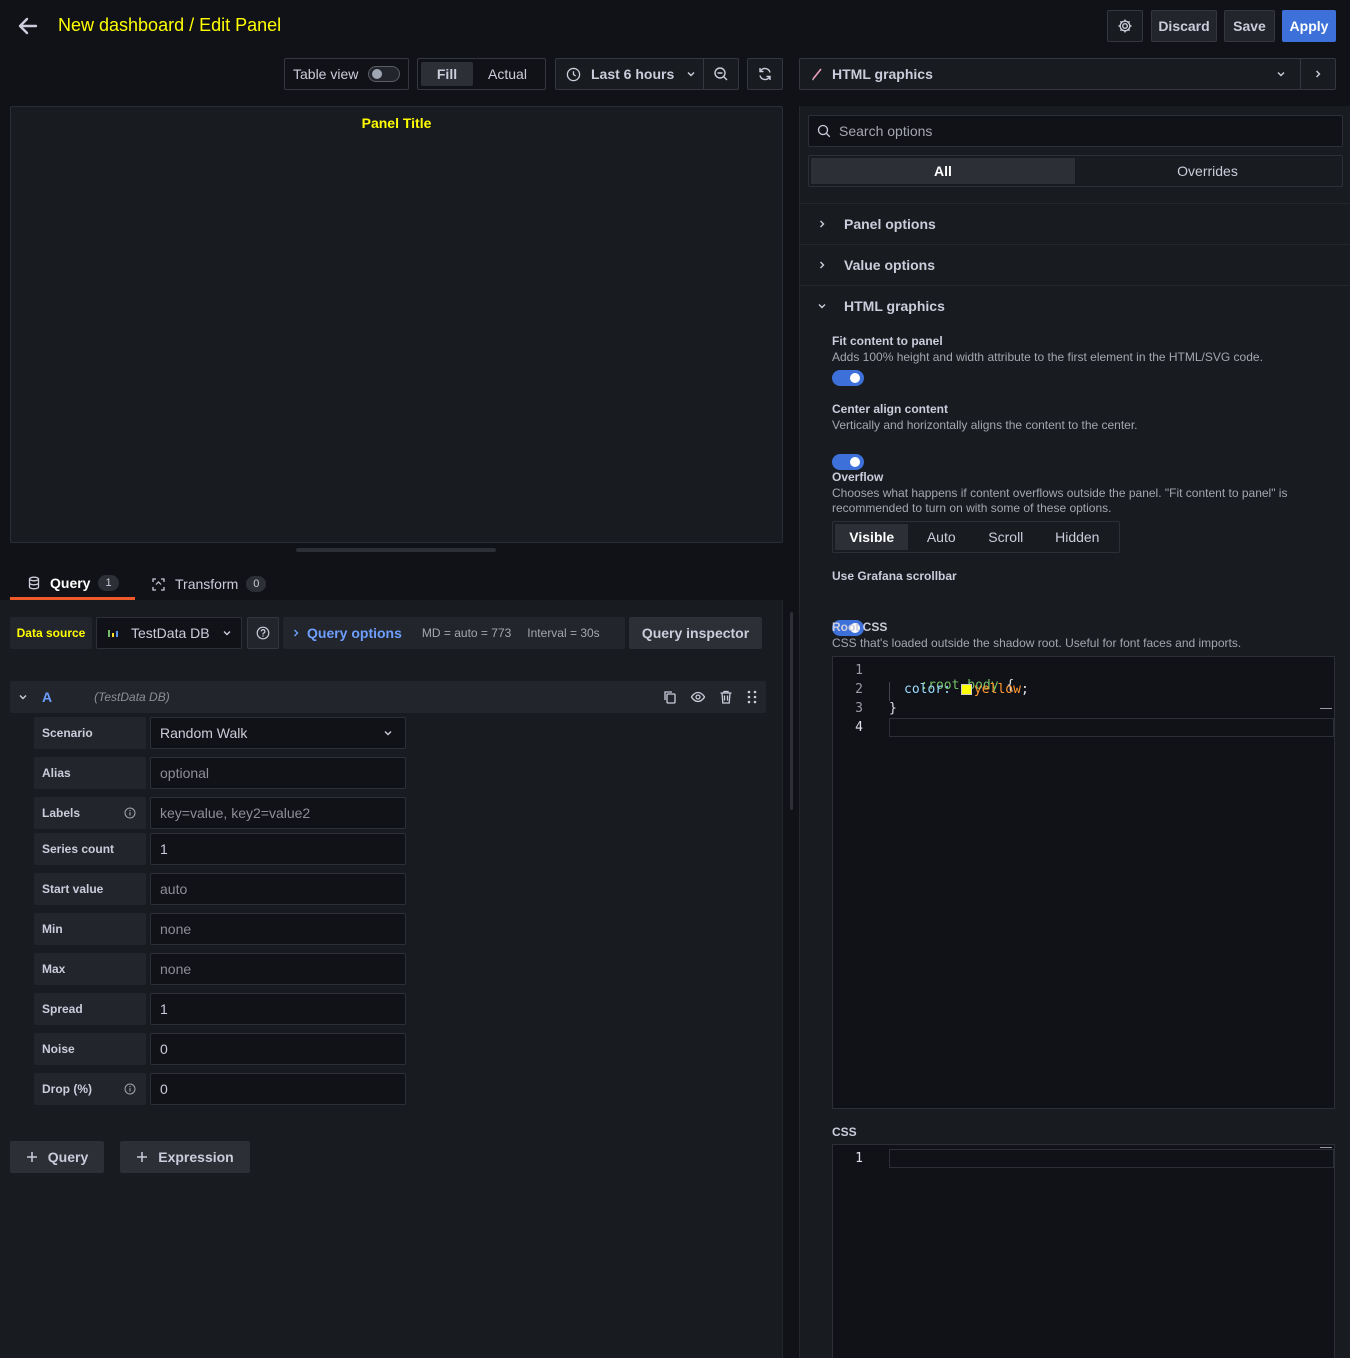 The width and height of the screenshot is (1350, 1358). Describe the element at coordinates (90, 889) in the screenshot. I see `field-label-start-value: Start value` at that location.